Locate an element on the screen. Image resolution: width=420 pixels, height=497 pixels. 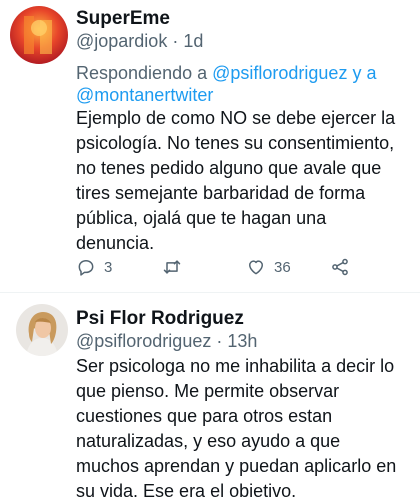
retweet-button is located at coordinates (176, 267).